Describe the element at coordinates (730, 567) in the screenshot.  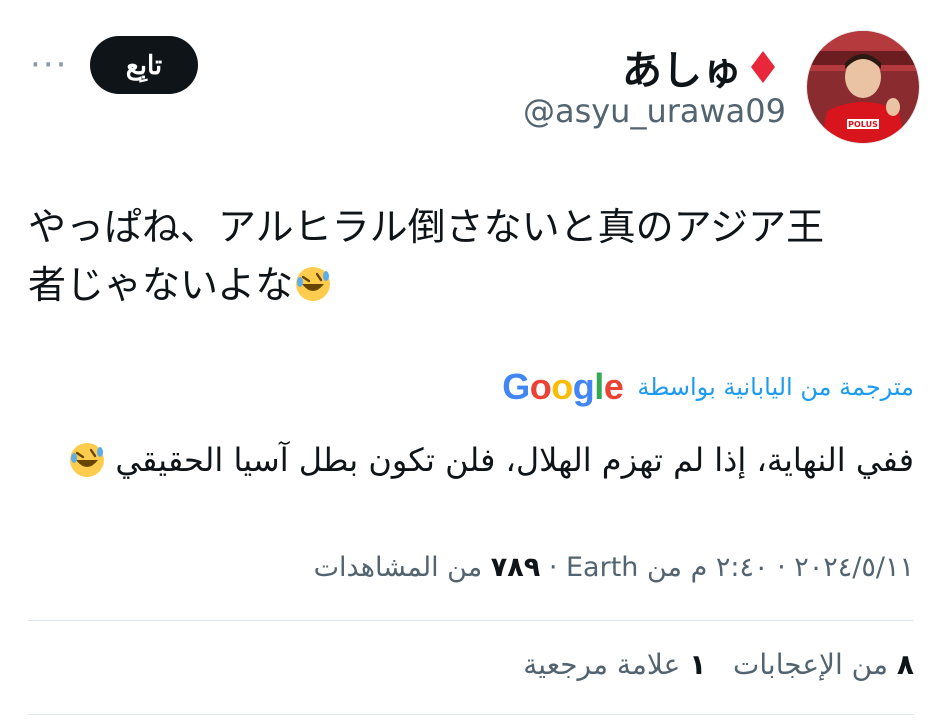
I see `tweet-time: ٢:٤٠ م` at that location.